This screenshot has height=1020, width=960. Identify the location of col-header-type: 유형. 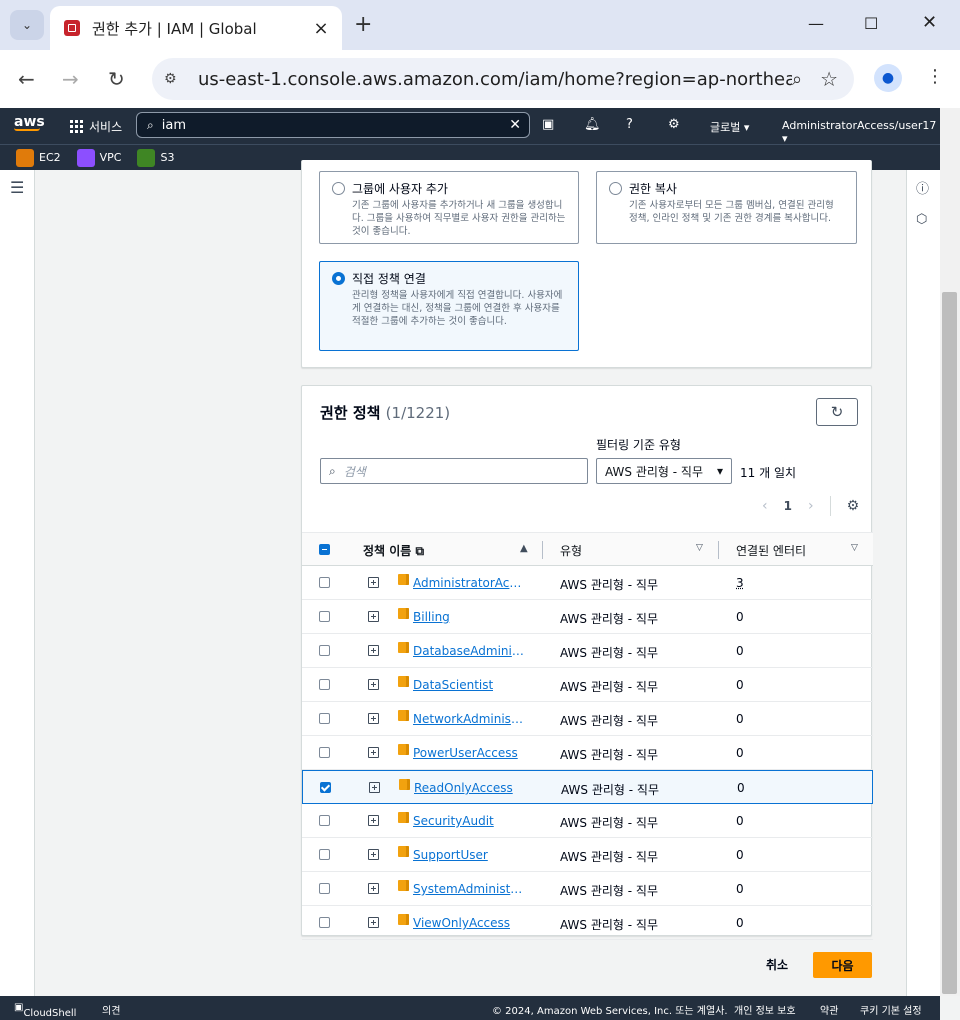
(571, 550).